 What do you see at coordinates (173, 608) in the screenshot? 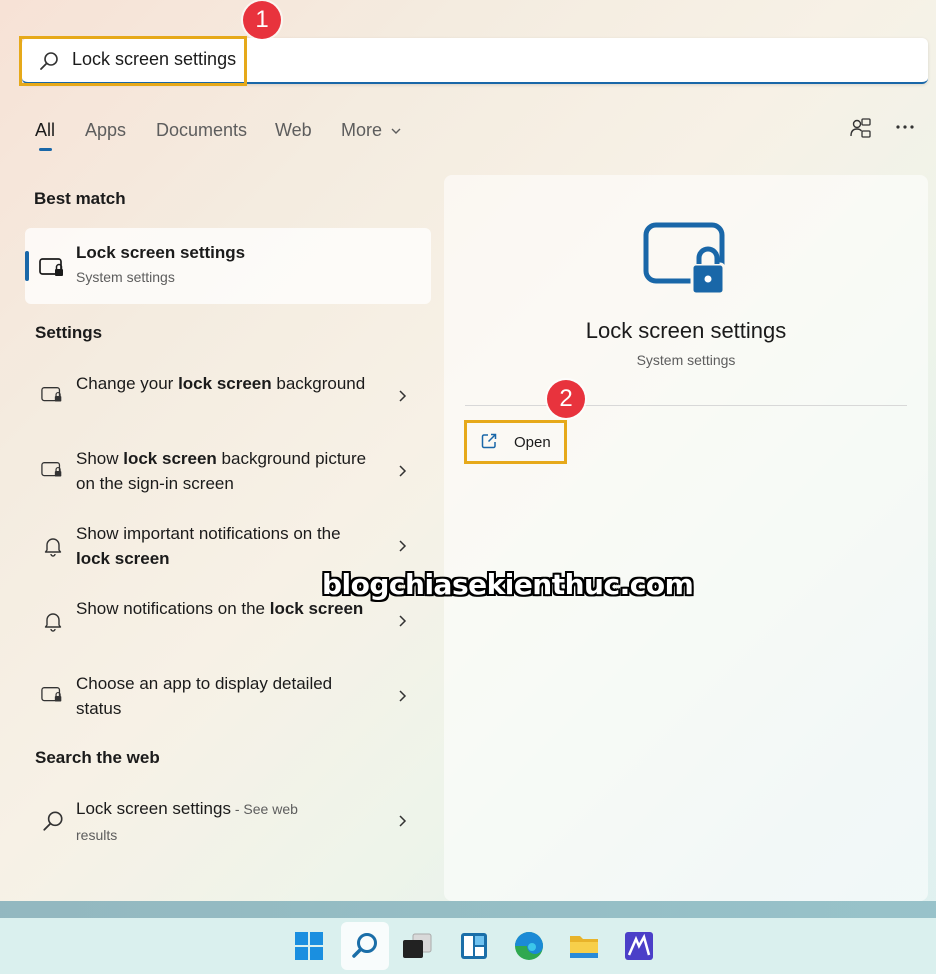
I see `item-text: Show notifications on the` at bounding box center [173, 608].